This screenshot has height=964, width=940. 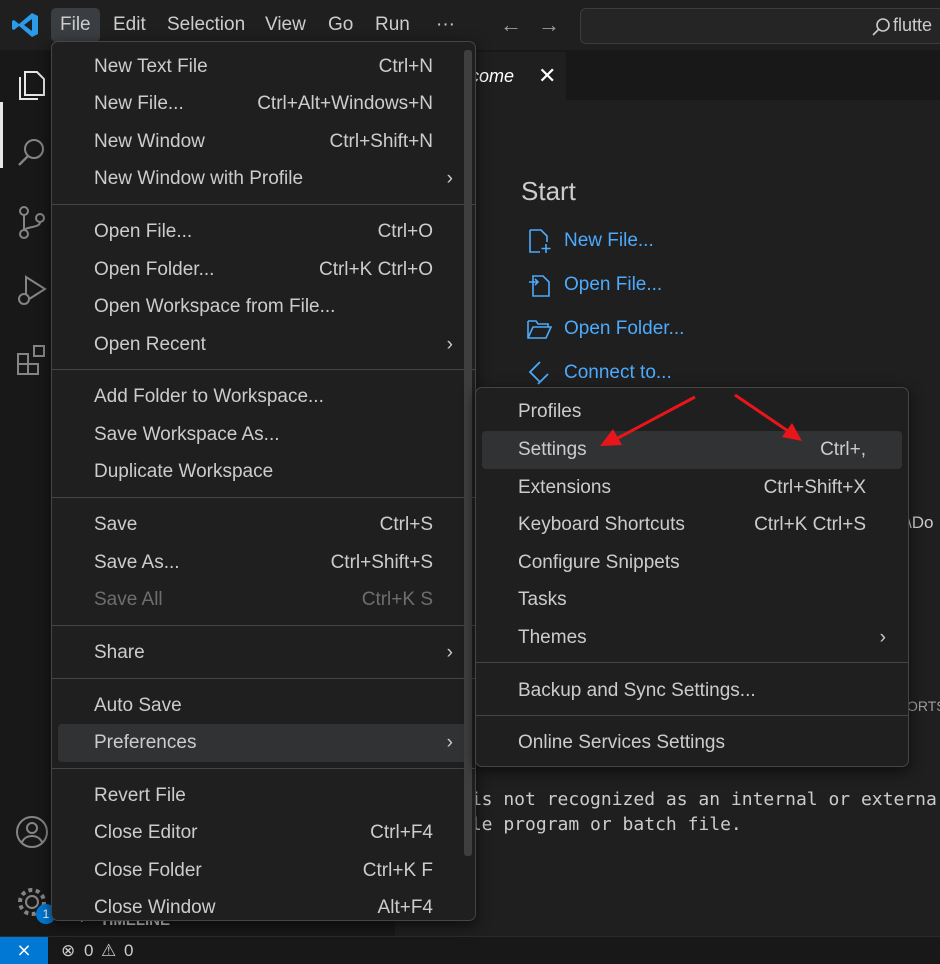 What do you see at coordinates (263, 599) in the screenshot?
I see `menu-item-save-all: Save All Ctrl+K S` at bounding box center [263, 599].